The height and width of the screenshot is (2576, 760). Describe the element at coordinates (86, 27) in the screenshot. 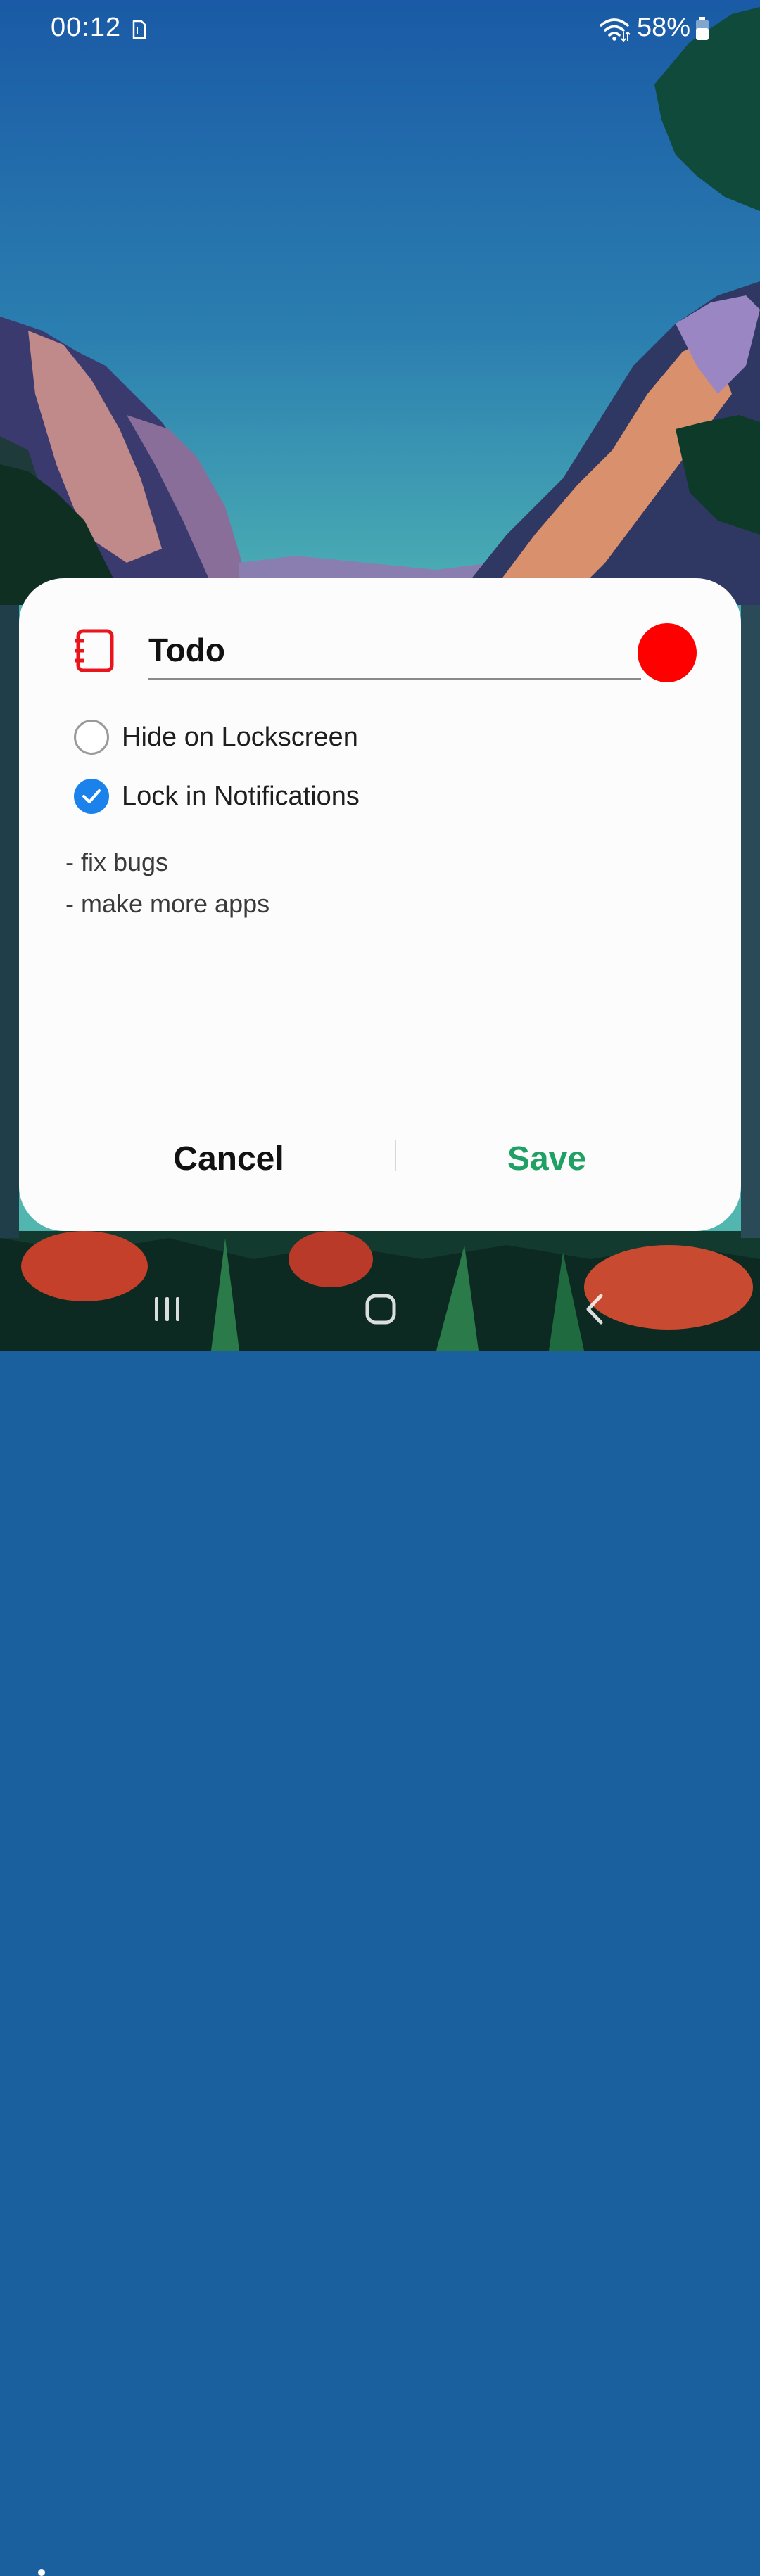

I see `status-time: 00:12` at that location.